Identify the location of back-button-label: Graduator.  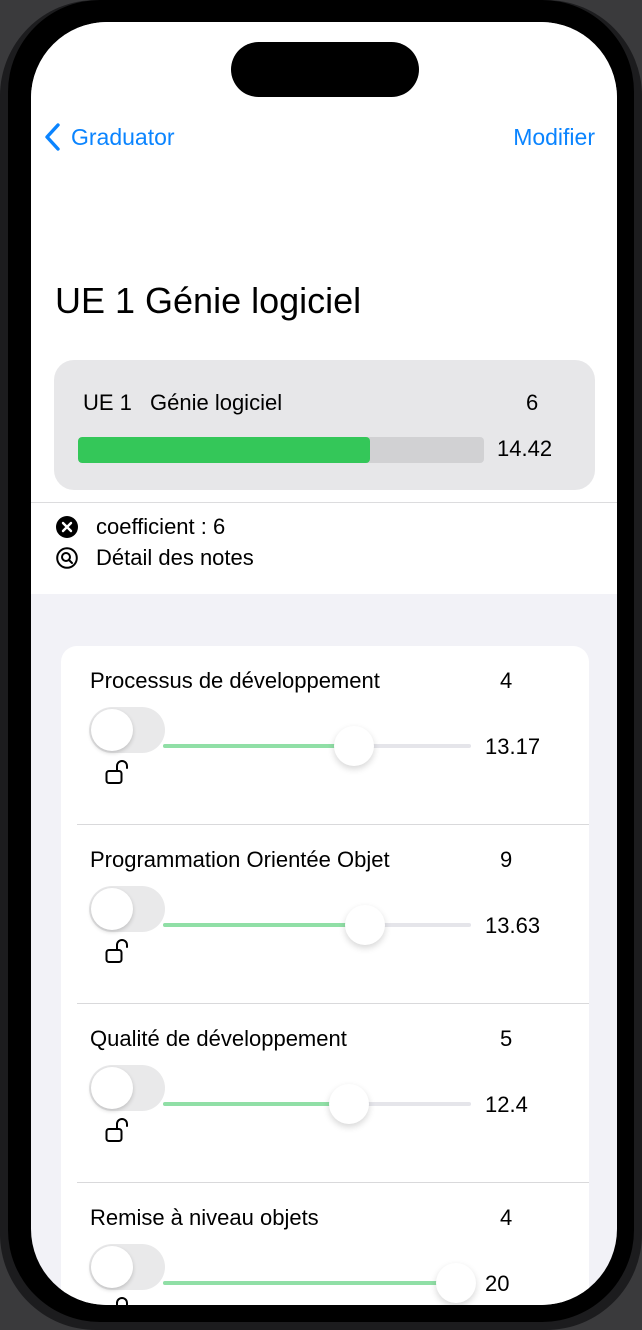
(123, 136).